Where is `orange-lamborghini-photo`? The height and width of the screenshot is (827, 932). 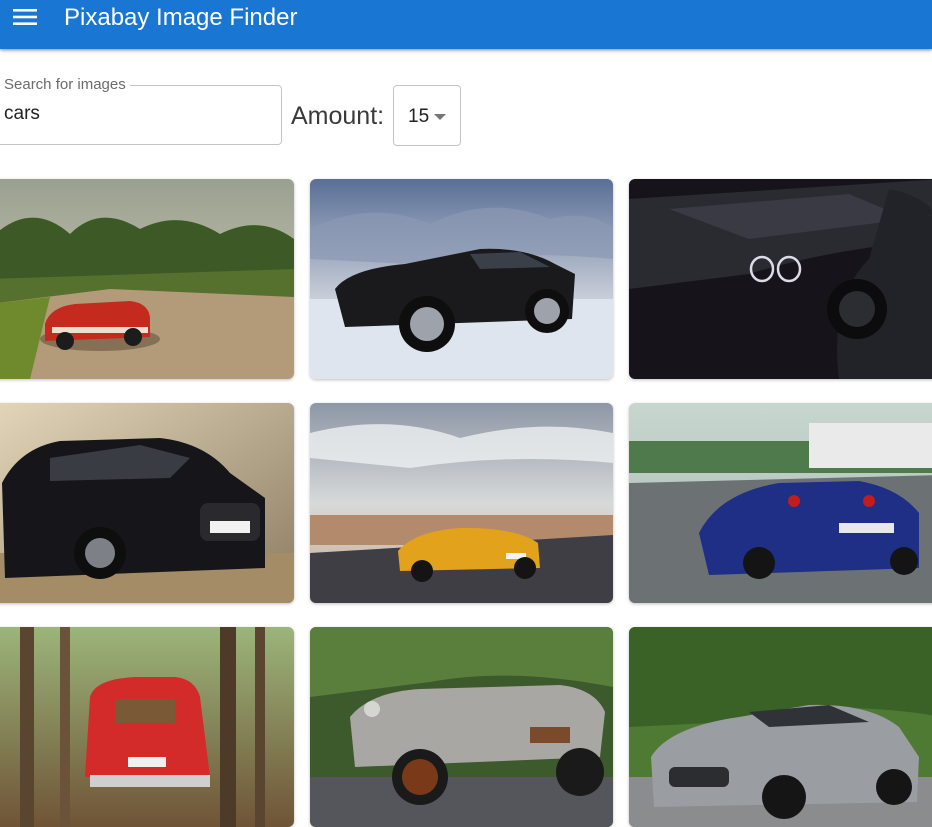
orange-lamborghini-photo is located at coordinates (461, 503).